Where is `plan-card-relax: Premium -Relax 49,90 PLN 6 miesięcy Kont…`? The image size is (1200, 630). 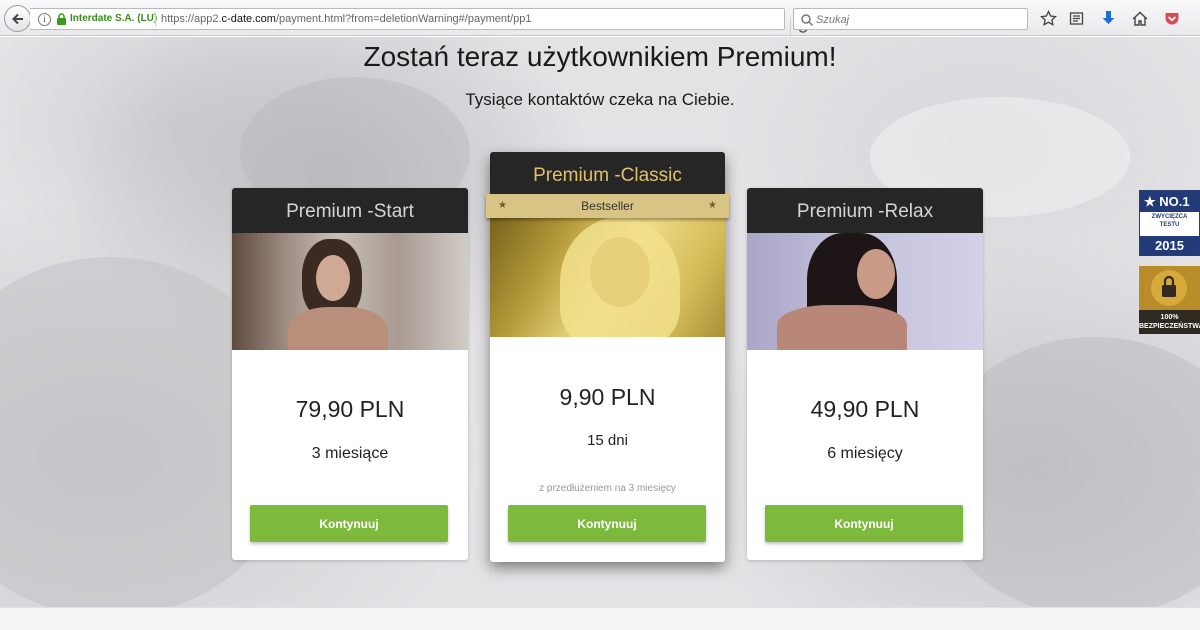
plan-card-relax: Premium -Relax 49,90 PLN 6 miesięcy Kont… is located at coordinates (865, 374).